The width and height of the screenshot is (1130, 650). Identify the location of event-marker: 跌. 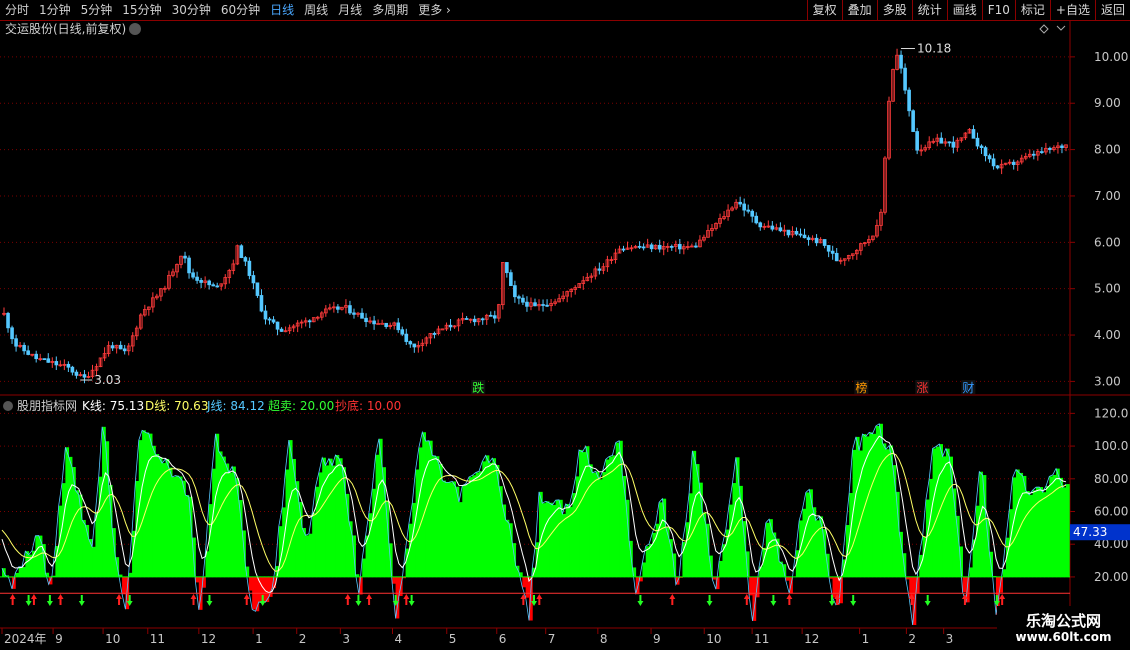
(478, 387).